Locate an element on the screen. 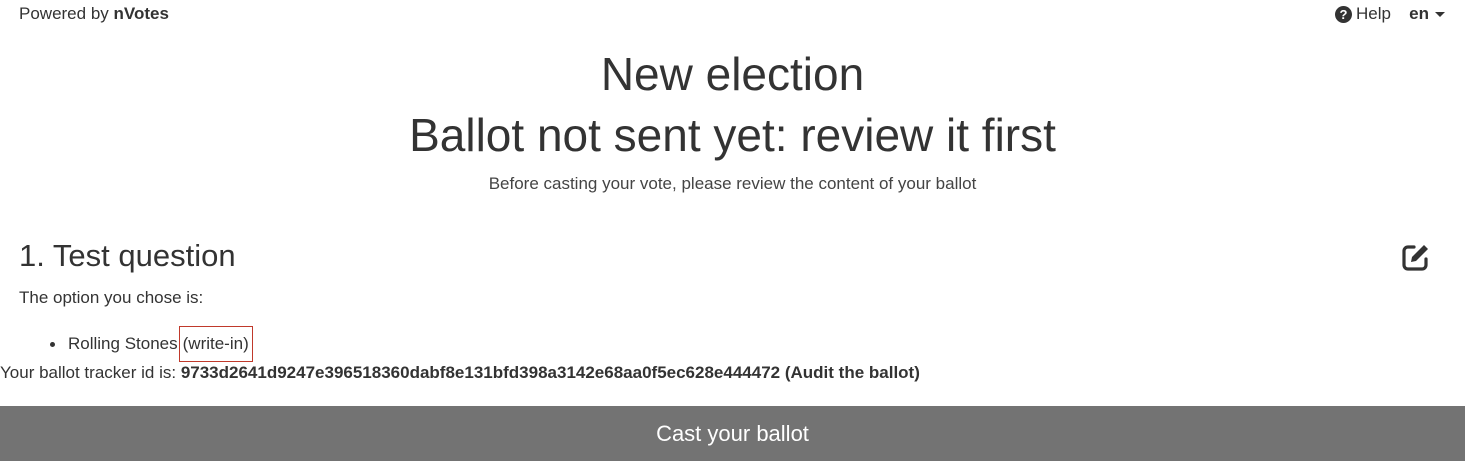 The width and height of the screenshot is (1465, 474). chosen-options-list: Rolling Stones (write-in) is located at coordinates (151, 344).